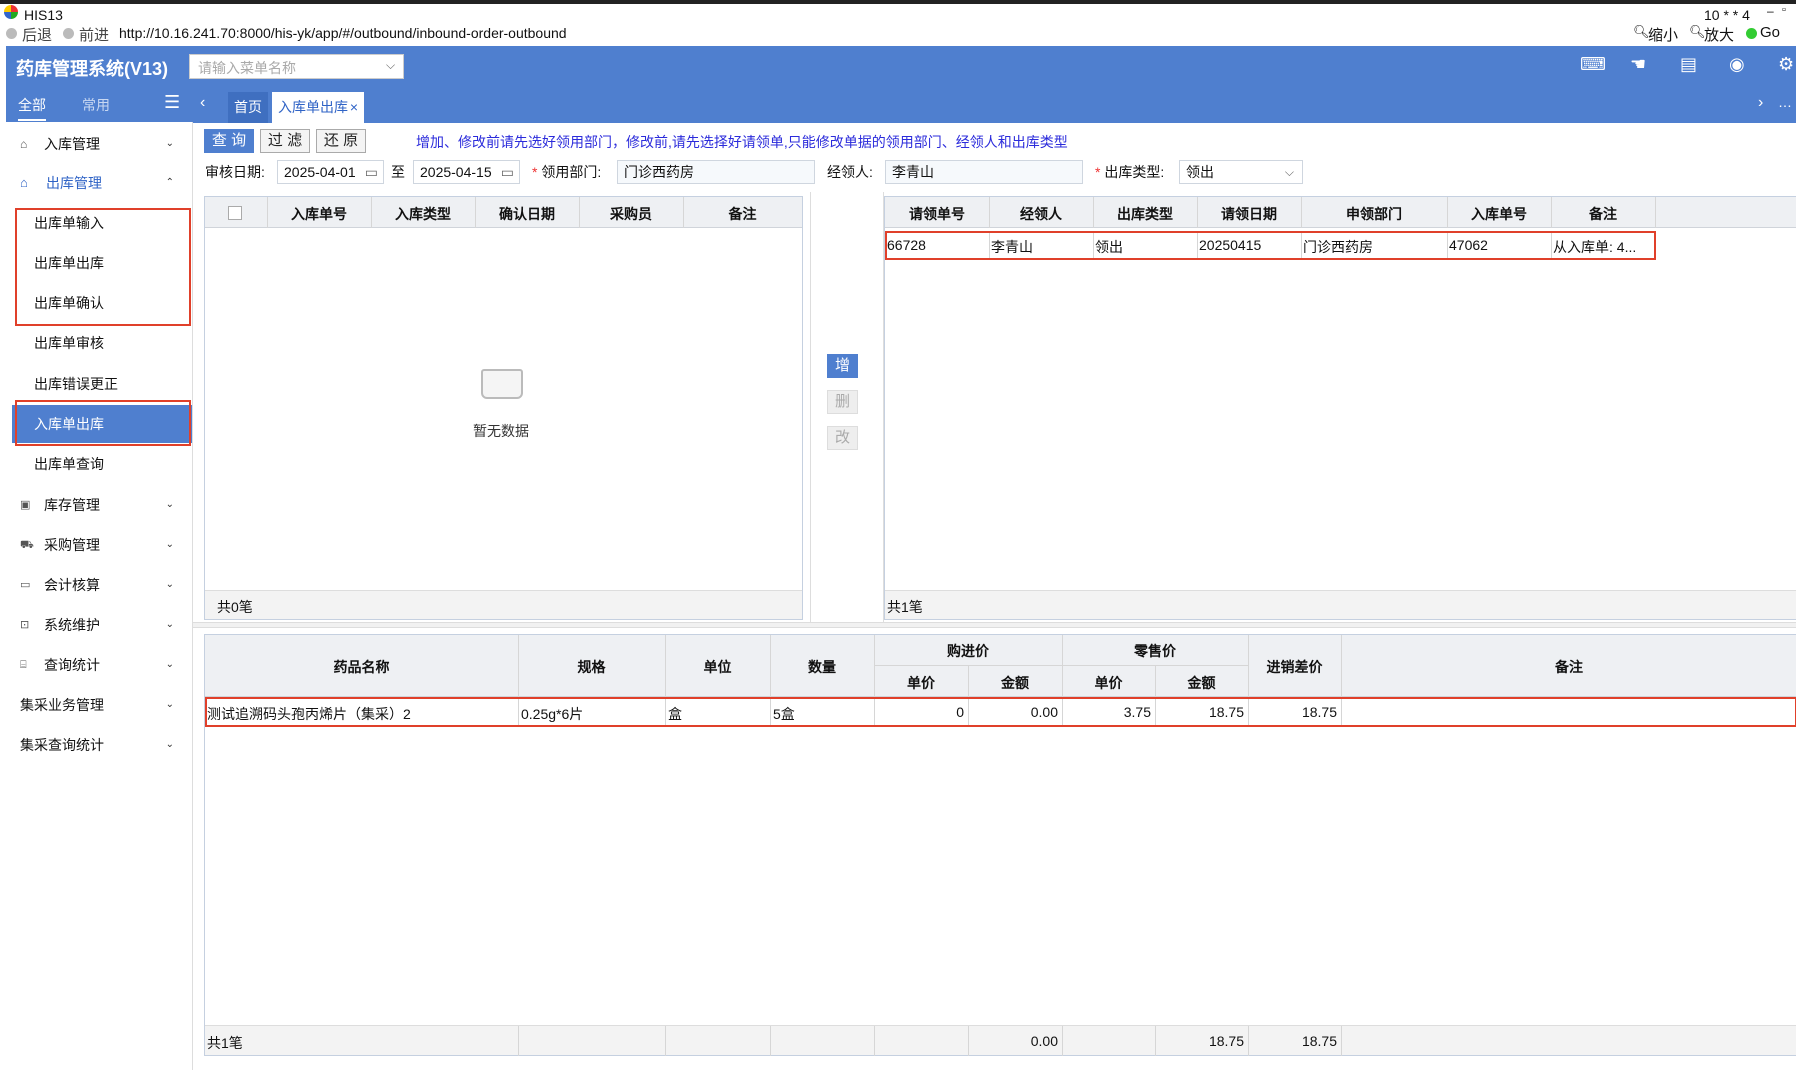 This screenshot has width=1796, height=1070. I want to click on back-button: 后退, so click(37, 34).